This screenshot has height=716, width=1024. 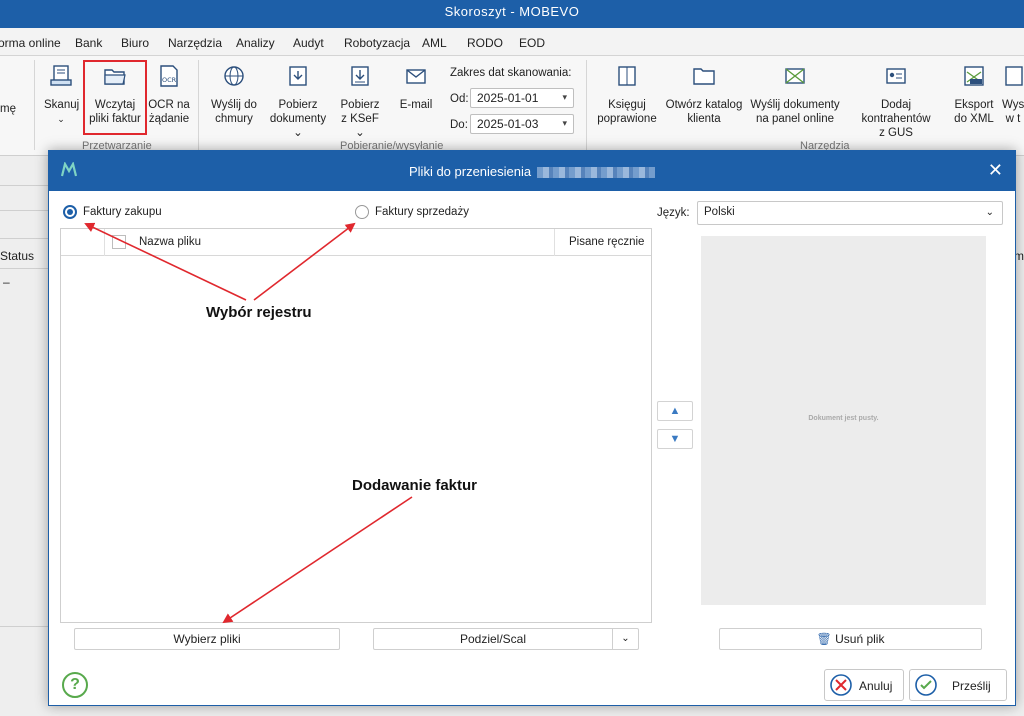 What do you see at coordinates (30, 43) in the screenshot?
I see `menu-item-forma-online: orma online` at bounding box center [30, 43].